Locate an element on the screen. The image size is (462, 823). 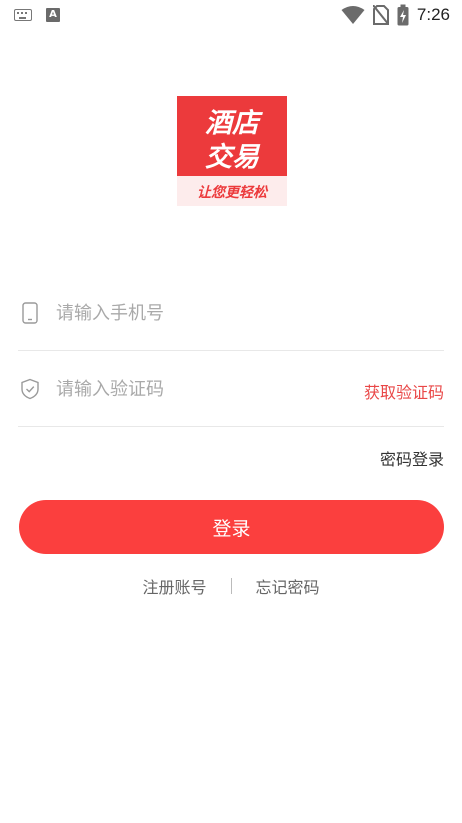
get-code-button: 获取验证码 is located at coordinates (404, 391).